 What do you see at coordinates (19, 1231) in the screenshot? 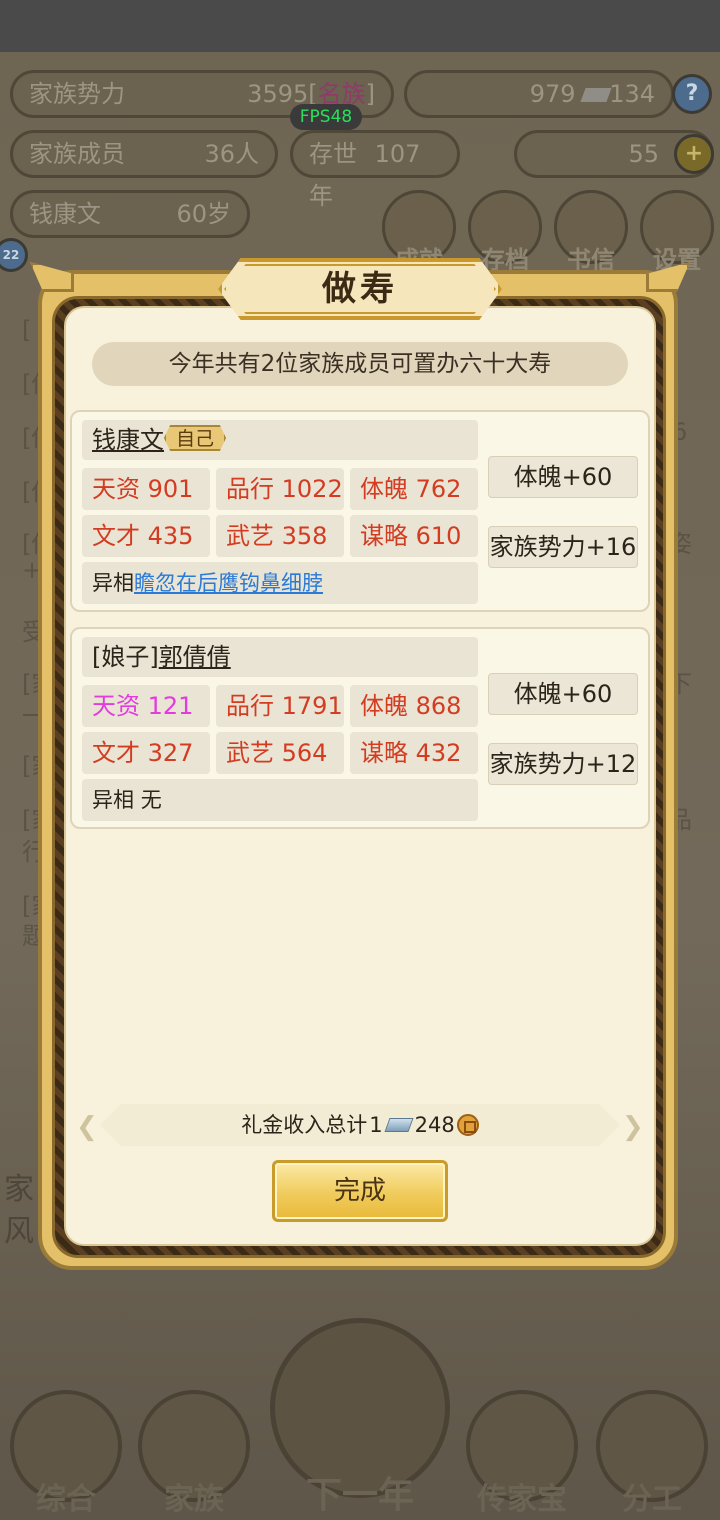
I see `bg-event-fragment: 风` at bounding box center [19, 1231].